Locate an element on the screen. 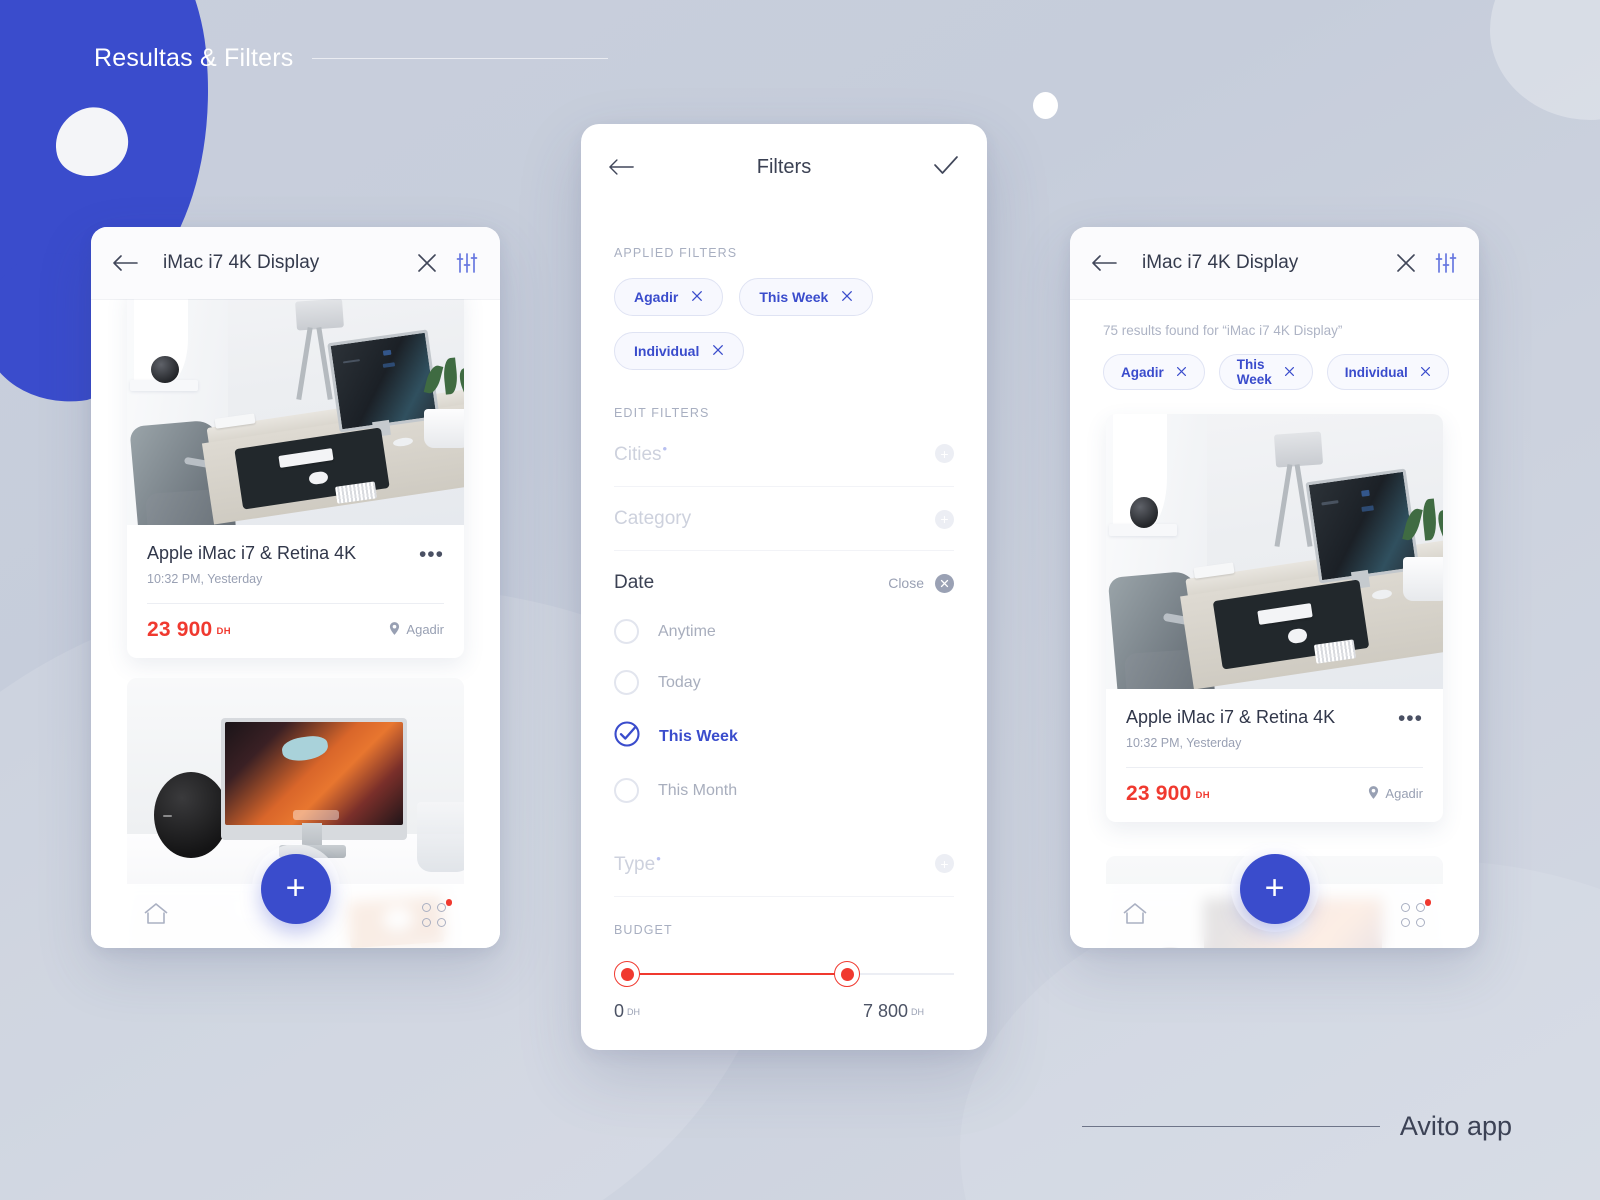  appbar: iMac i7 4K Display is located at coordinates (295, 263).